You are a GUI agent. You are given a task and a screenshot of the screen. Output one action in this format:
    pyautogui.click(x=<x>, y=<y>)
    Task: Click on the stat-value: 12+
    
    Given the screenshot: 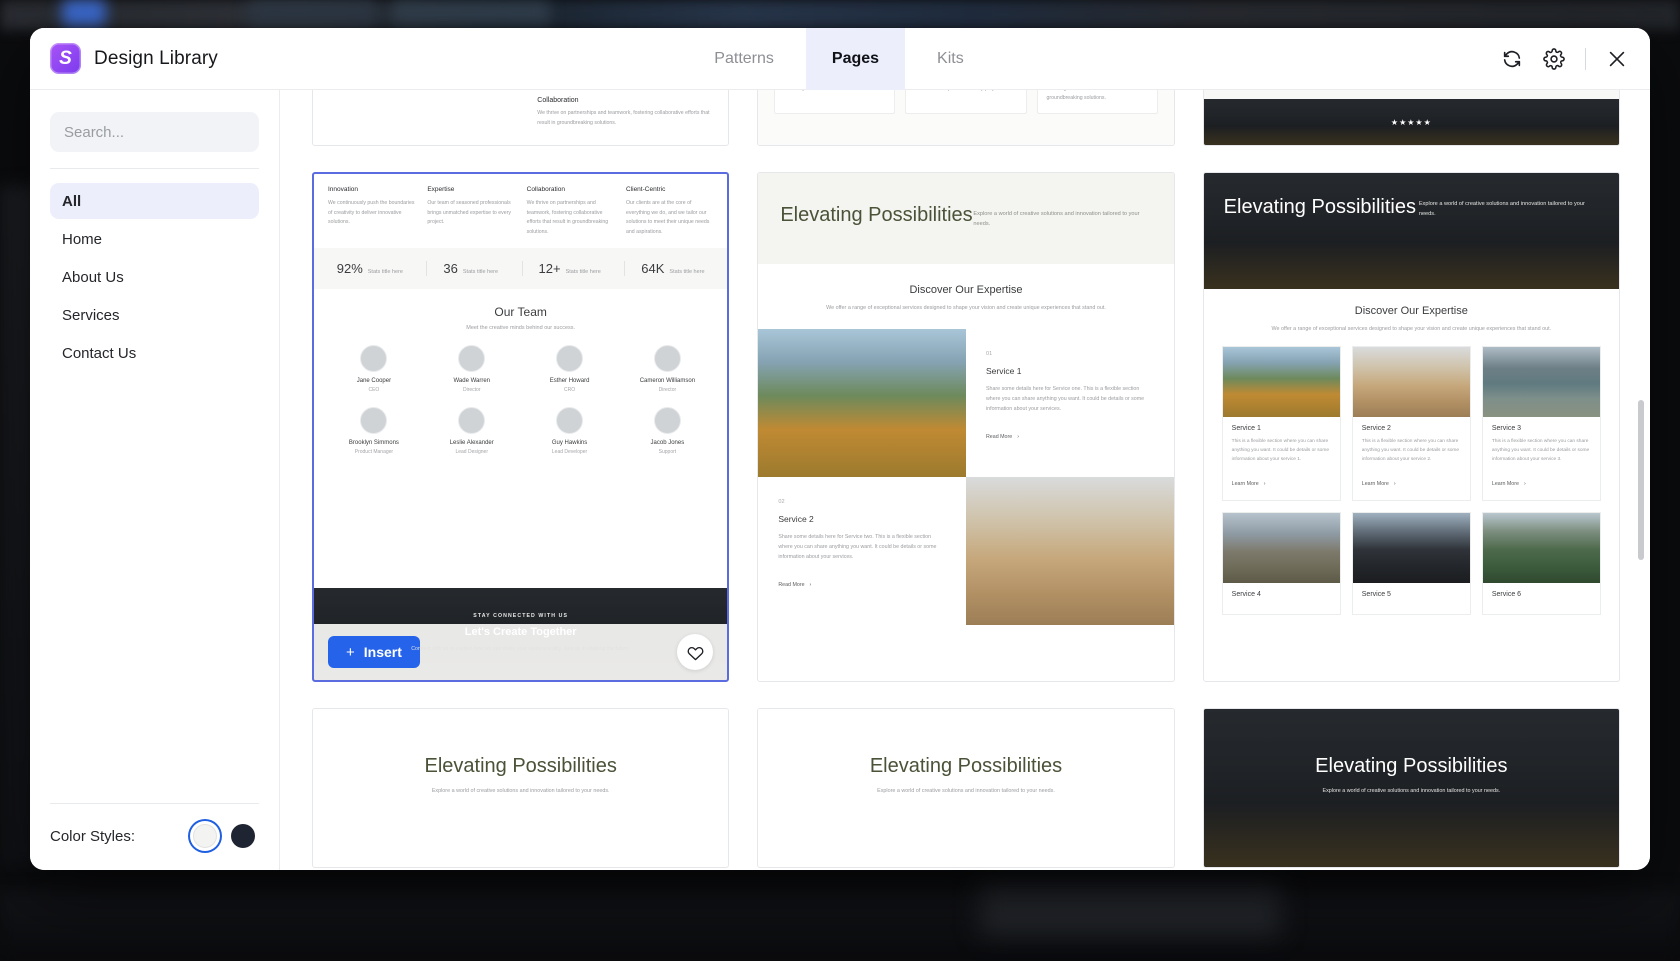 What is the action you would take?
    pyautogui.click(x=549, y=268)
    